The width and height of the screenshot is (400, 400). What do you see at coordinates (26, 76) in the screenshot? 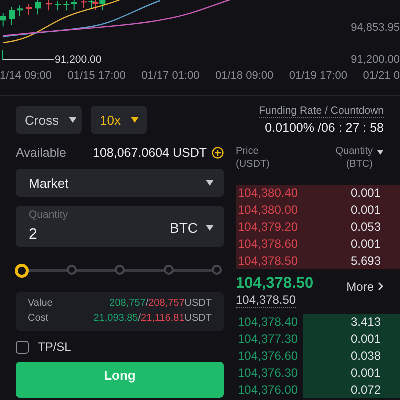
I see `time-axis-label: 1/14 09:00` at bounding box center [26, 76].